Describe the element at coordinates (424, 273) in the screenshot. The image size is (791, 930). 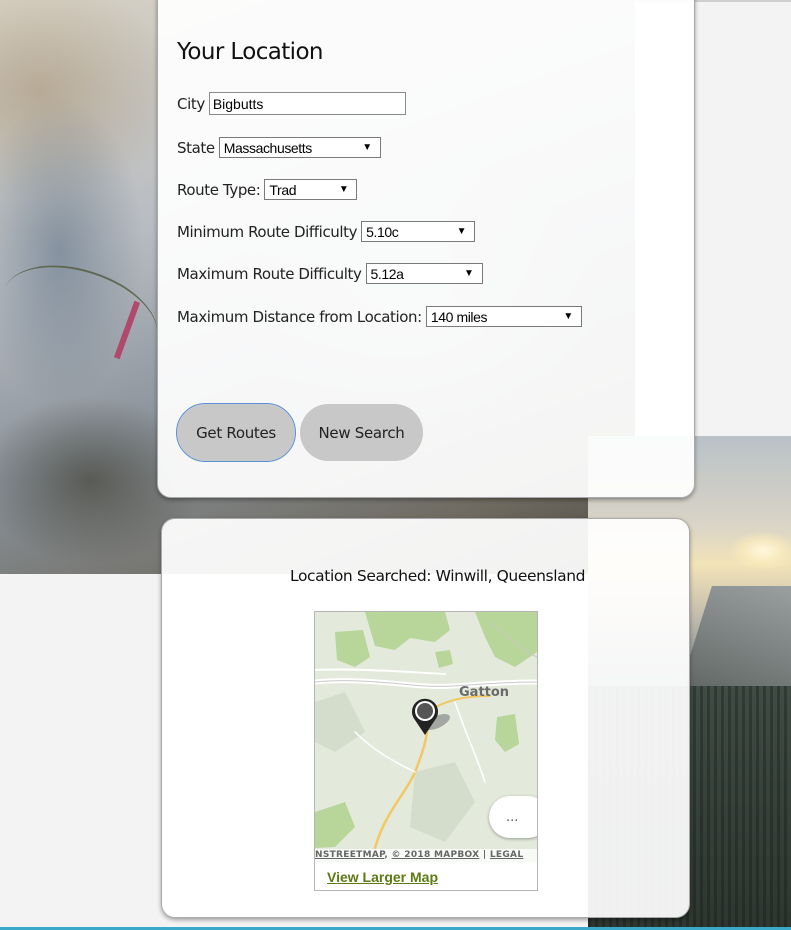
I see `max-difficulty-select: 5.12a ▼` at that location.